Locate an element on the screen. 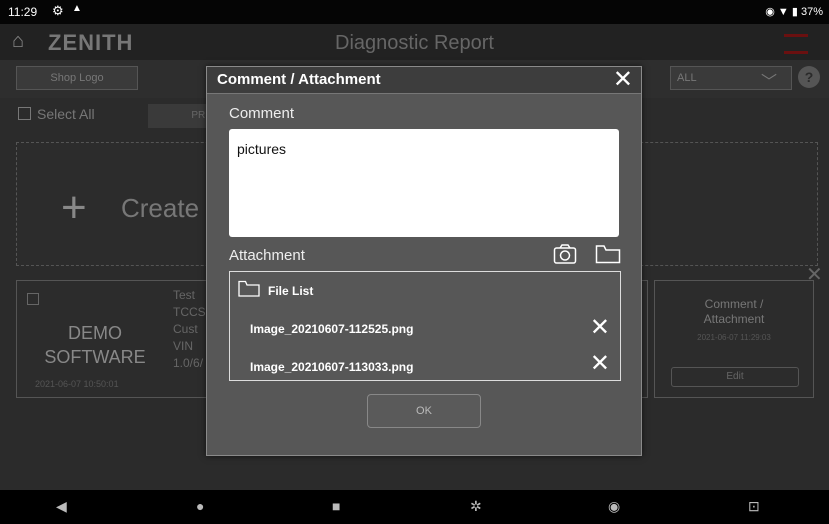  comment-card-title-line2: Attachment is located at coordinates (734, 319).